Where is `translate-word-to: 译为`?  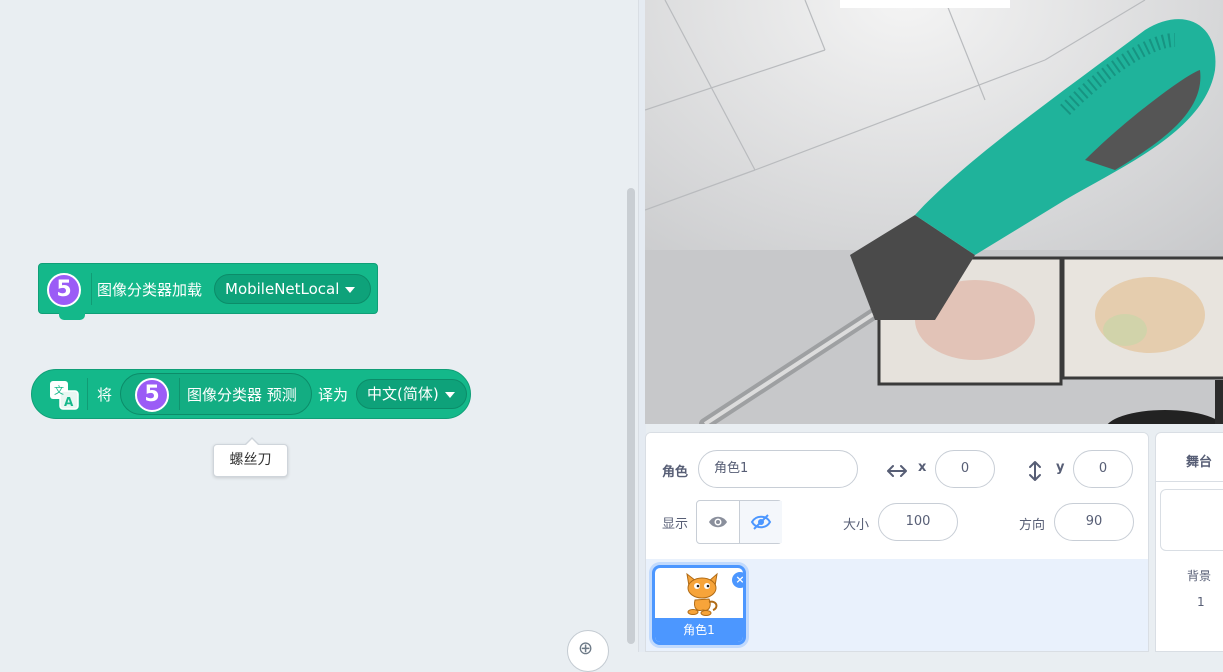
translate-word-to: 译为 is located at coordinates (333, 395).